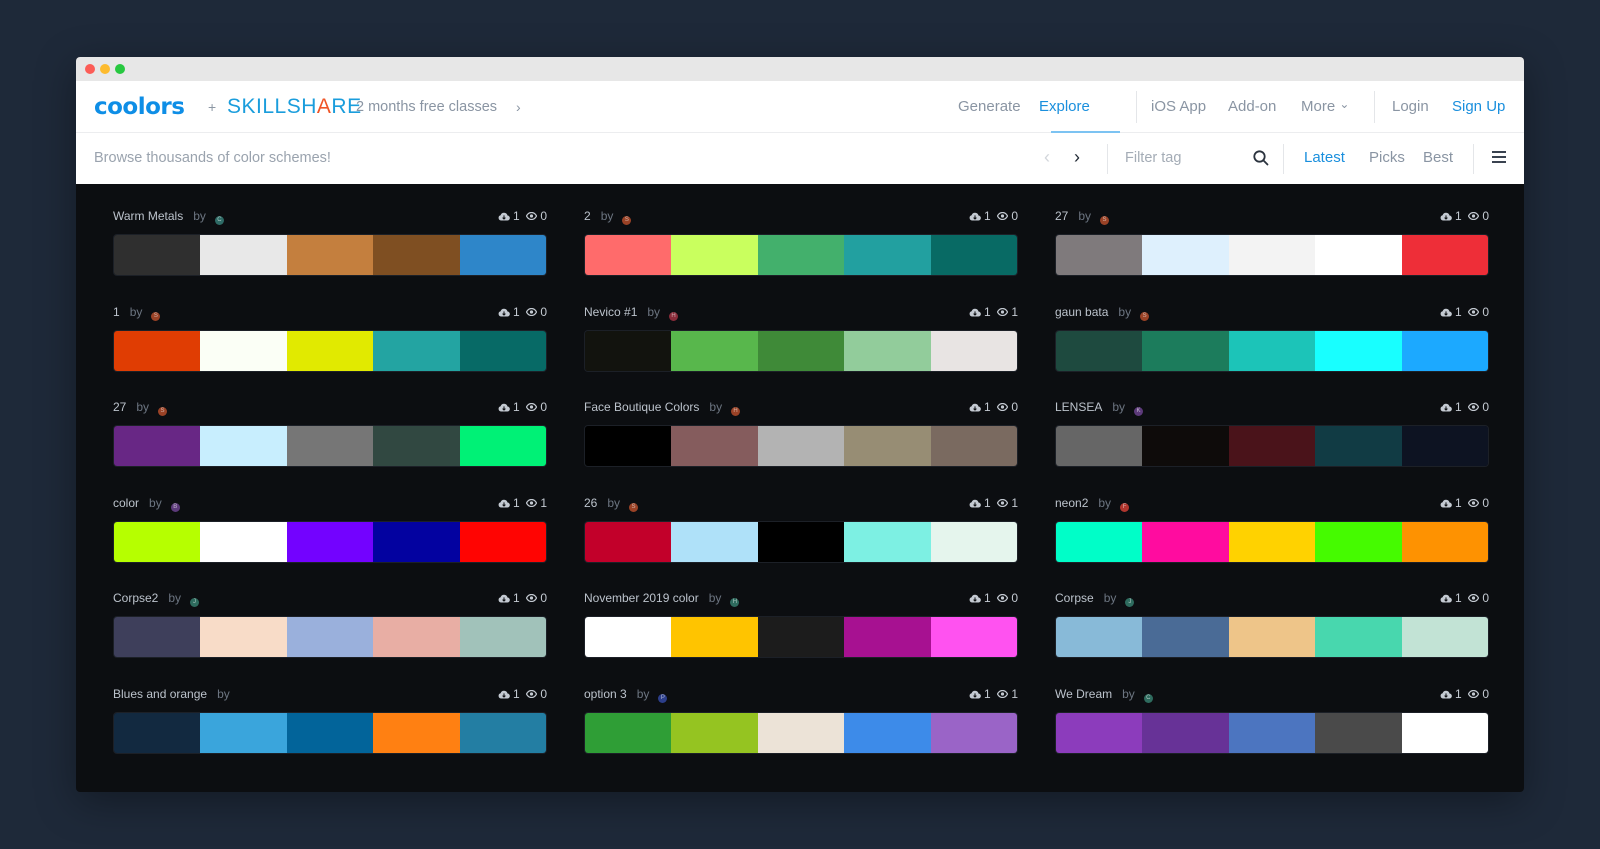 Image resolution: width=1600 pixels, height=849 pixels. What do you see at coordinates (90, 69) in the screenshot?
I see `close-window-dot` at bounding box center [90, 69].